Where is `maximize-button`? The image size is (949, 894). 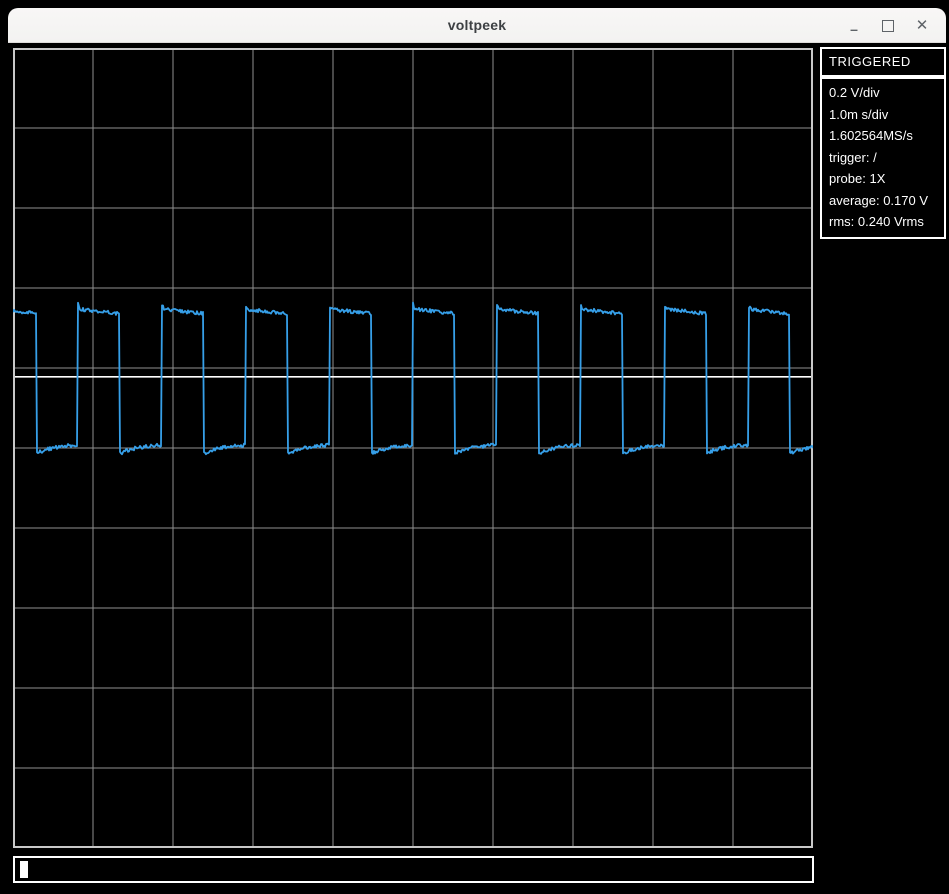 maximize-button is located at coordinates (888, 26).